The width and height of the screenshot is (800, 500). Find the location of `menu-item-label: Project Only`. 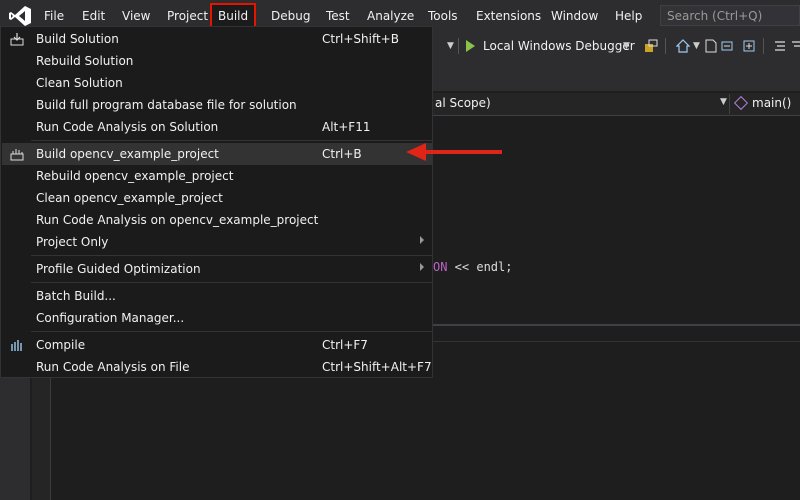

menu-item-label: Project Only is located at coordinates (72, 242).